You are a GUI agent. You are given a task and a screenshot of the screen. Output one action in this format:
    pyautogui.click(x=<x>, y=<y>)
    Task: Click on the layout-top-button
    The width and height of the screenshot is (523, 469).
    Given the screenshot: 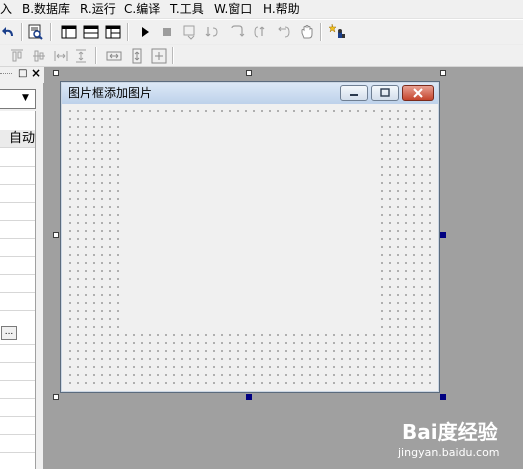 What is the action you would take?
    pyautogui.click(x=91, y=32)
    